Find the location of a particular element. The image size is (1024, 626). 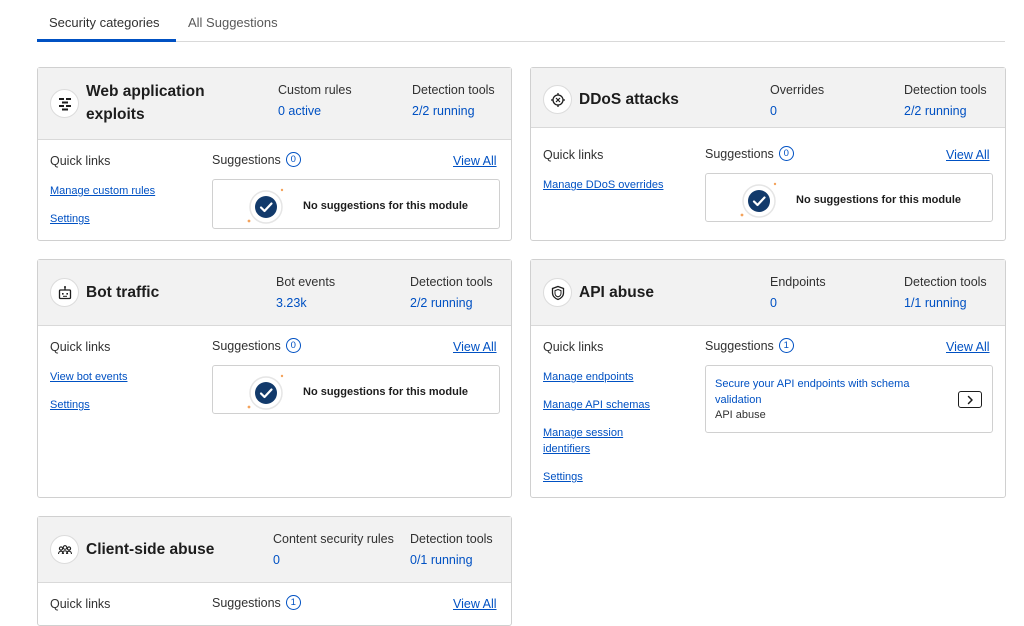

stat-label-custom-rules: Custom rules is located at coordinates (315, 90).